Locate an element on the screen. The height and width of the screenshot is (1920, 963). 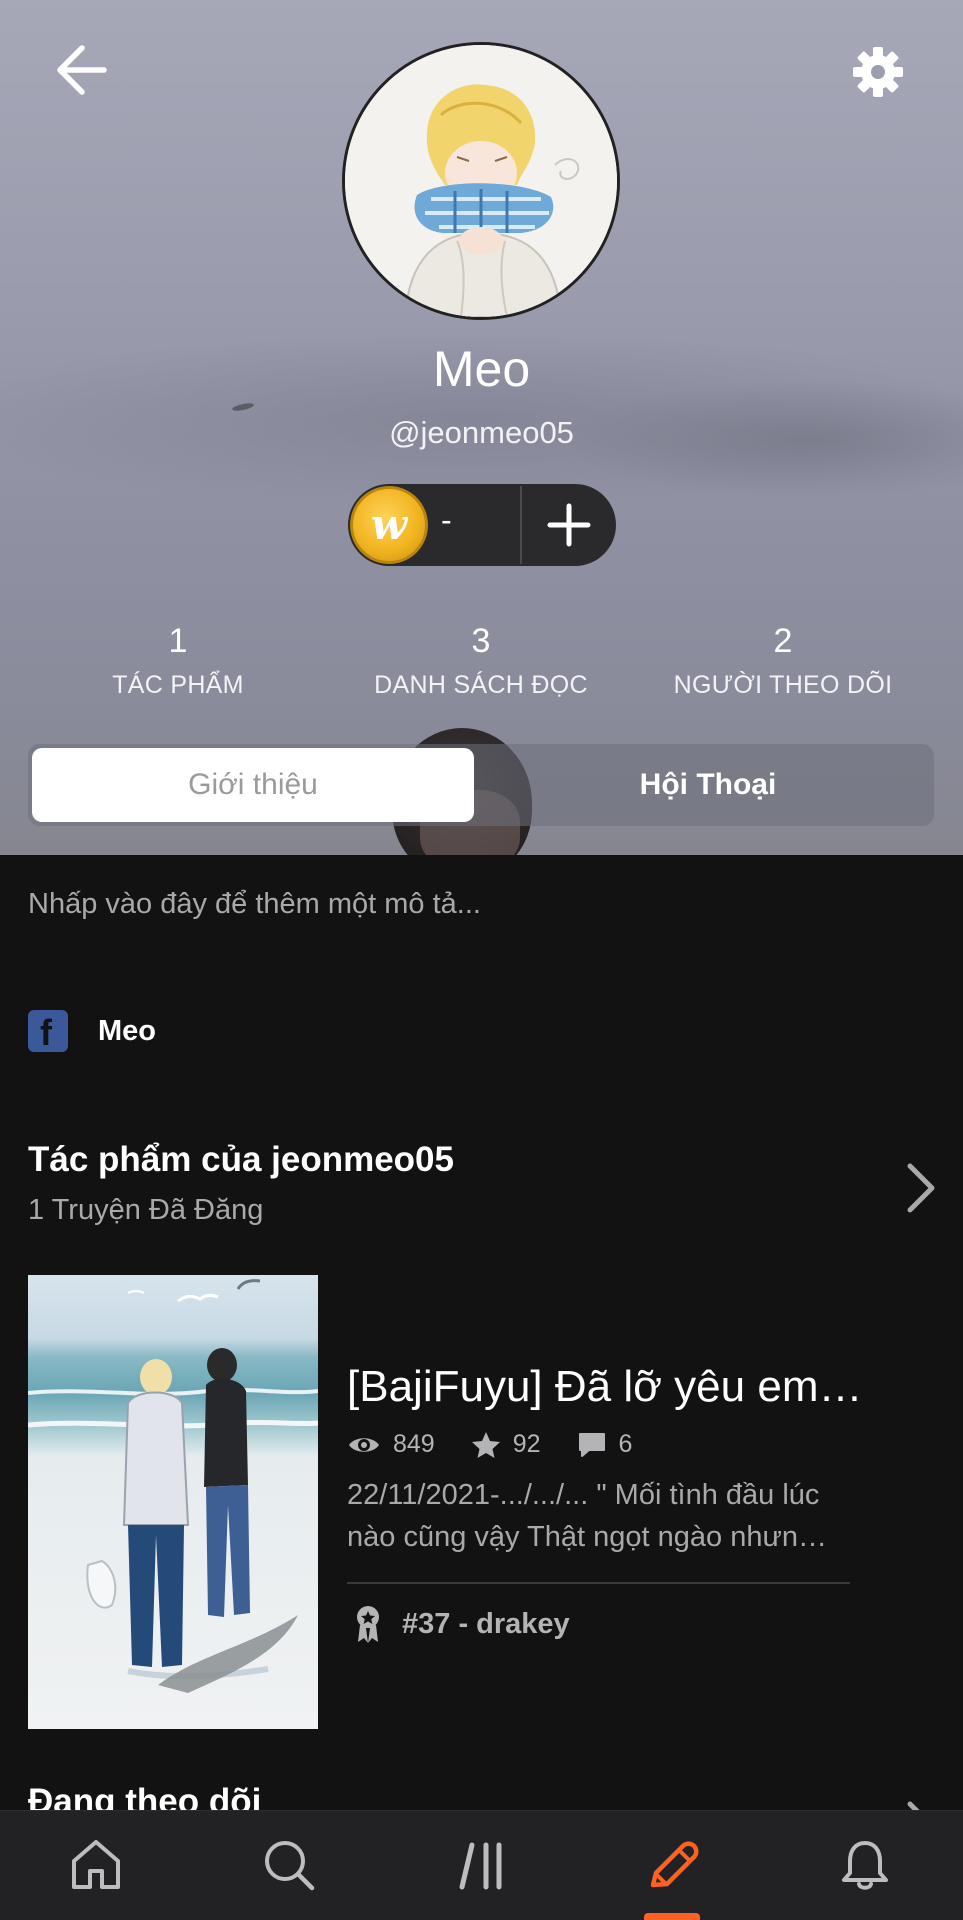
story-metrics: 849 92 6 is located at coordinates (507, 1444).